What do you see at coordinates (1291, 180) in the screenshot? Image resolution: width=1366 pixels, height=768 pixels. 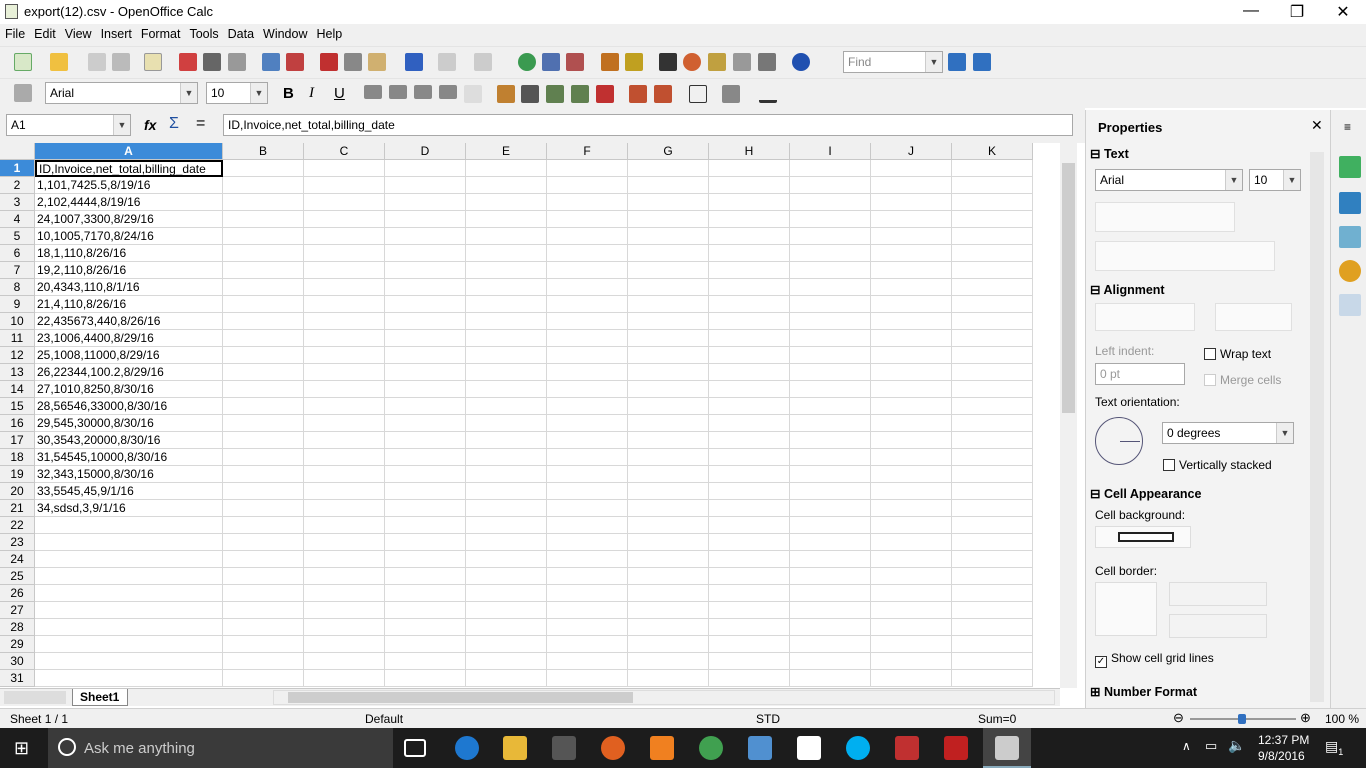 I see `chevron-down-icon: ▼` at bounding box center [1291, 180].